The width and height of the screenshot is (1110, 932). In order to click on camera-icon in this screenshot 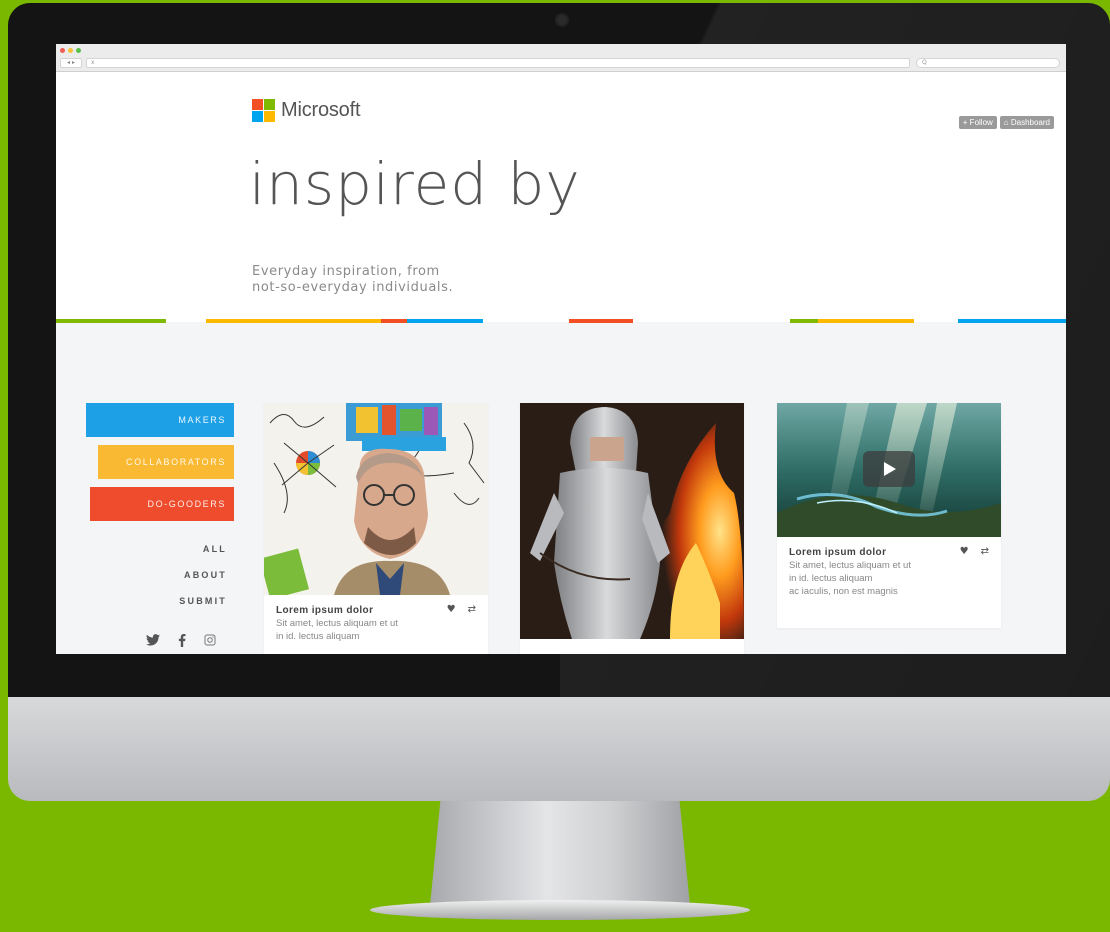, I will do `click(562, 20)`.